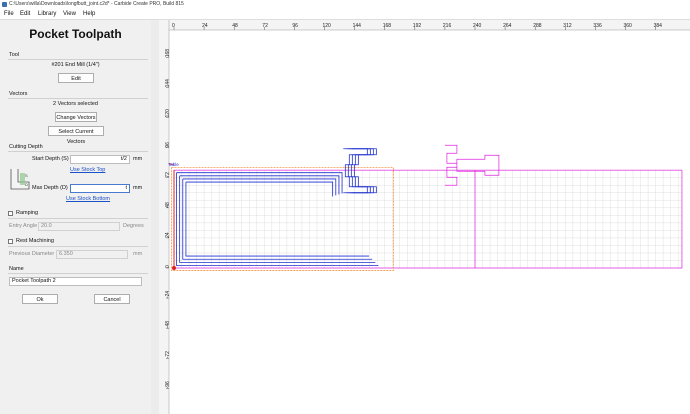 This screenshot has width=690, height=414. I want to click on tool-name: #201 End Mill (1/4"), so click(75, 65).